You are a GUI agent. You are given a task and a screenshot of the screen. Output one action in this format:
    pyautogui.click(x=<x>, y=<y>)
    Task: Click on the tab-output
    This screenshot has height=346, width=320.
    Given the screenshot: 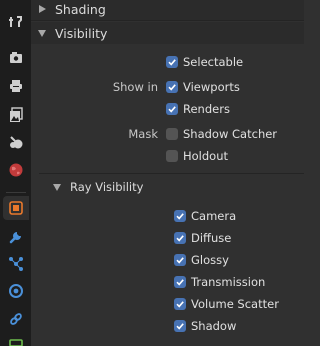 What is the action you would take?
    pyautogui.click(x=16, y=86)
    